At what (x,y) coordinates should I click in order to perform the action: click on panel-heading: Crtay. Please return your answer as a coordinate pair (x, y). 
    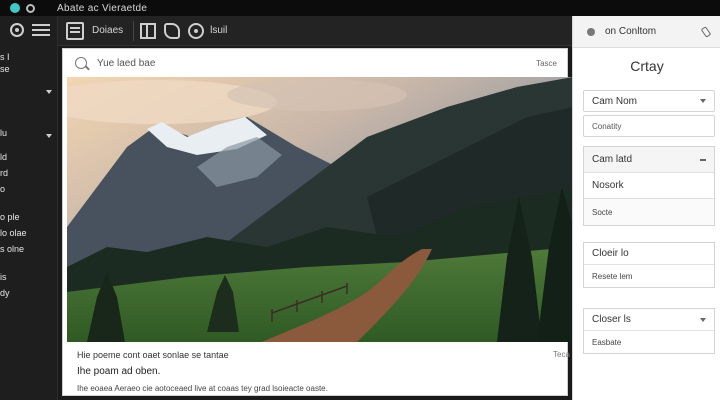
    Looking at the image, I should click on (647, 66).